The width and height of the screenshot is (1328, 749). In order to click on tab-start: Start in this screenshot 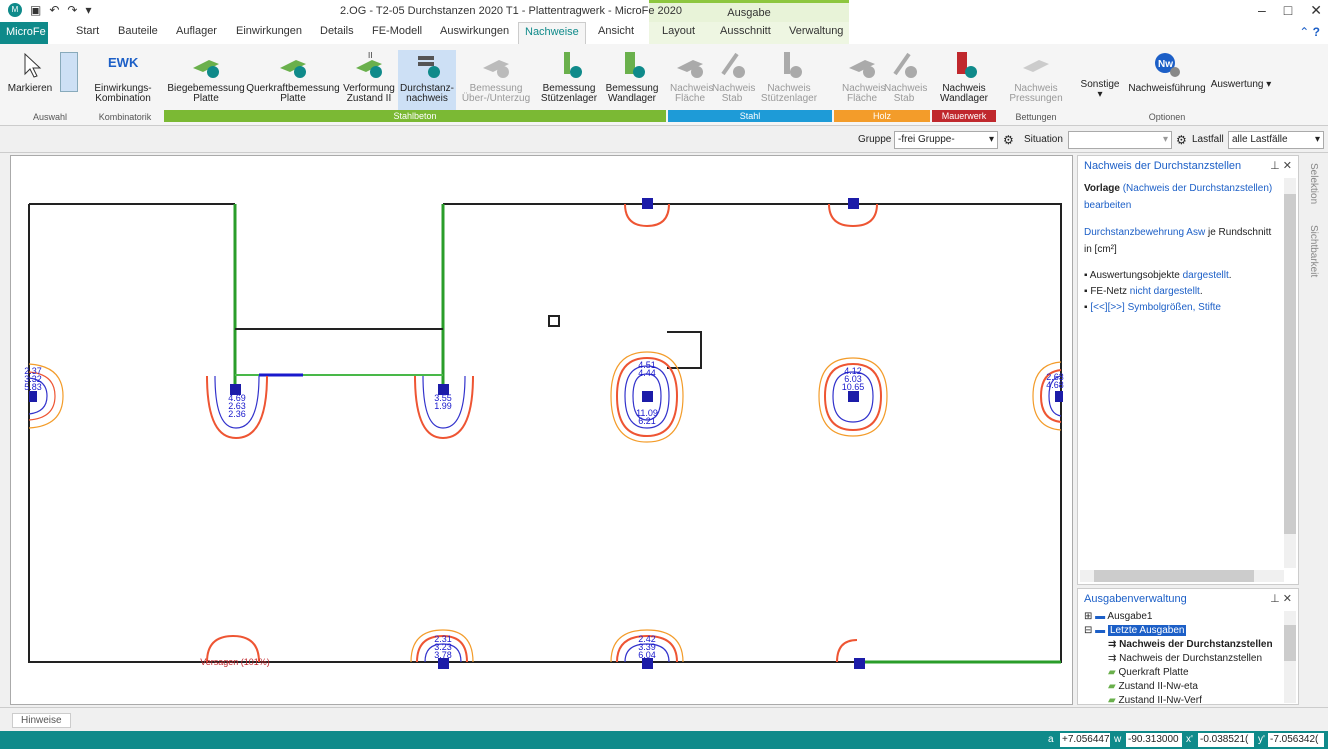, I will do `click(87, 31)`.